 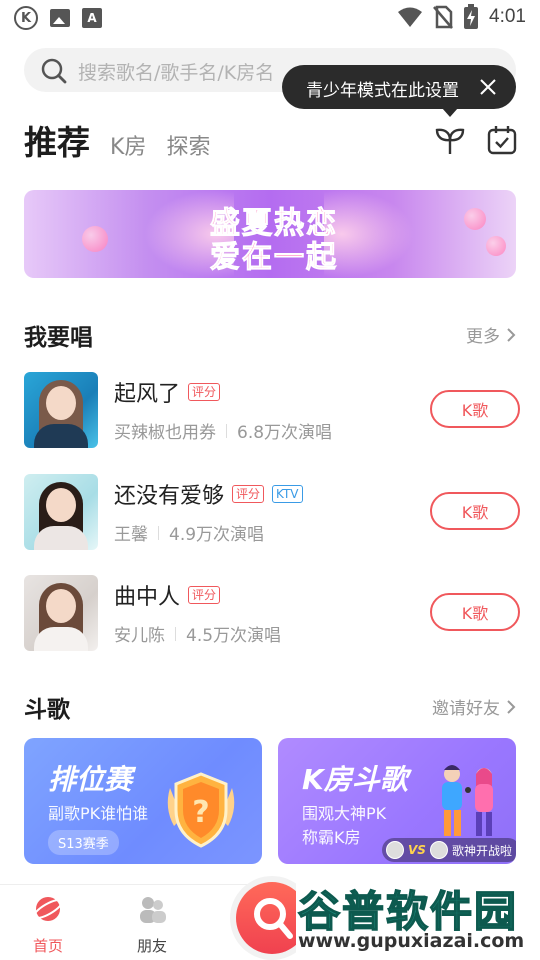 I want to click on teen-mode-tooltip: 青少年模式在此设置, so click(x=399, y=91).